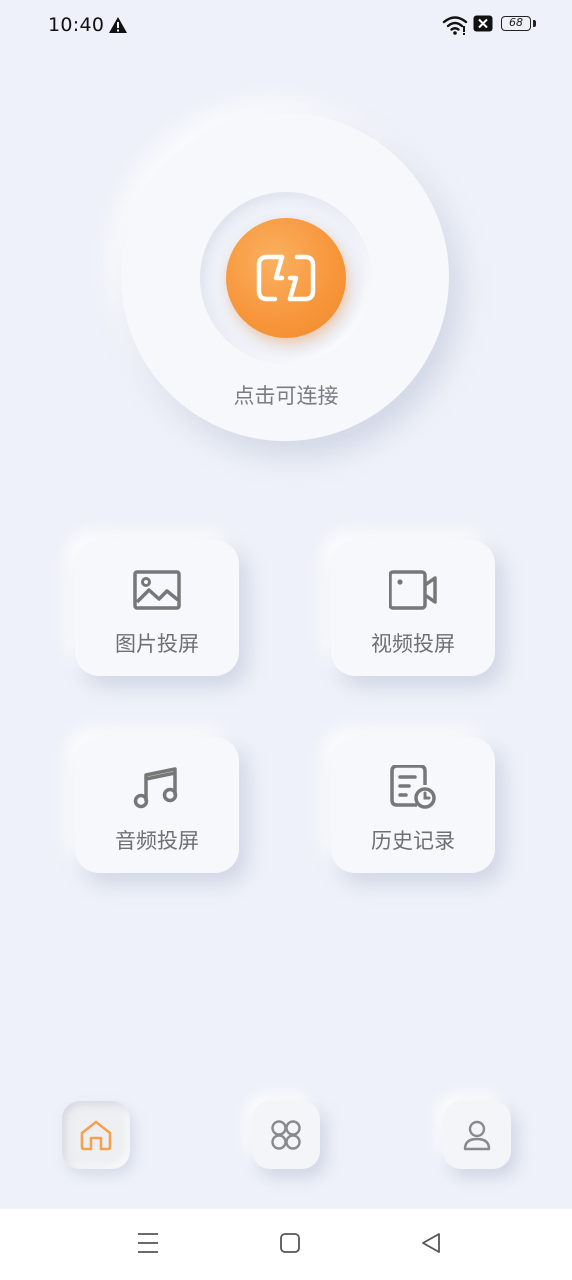 The image size is (572, 1280). Describe the element at coordinates (413, 787) in the screenshot. I see `history-document-icon` at that location.